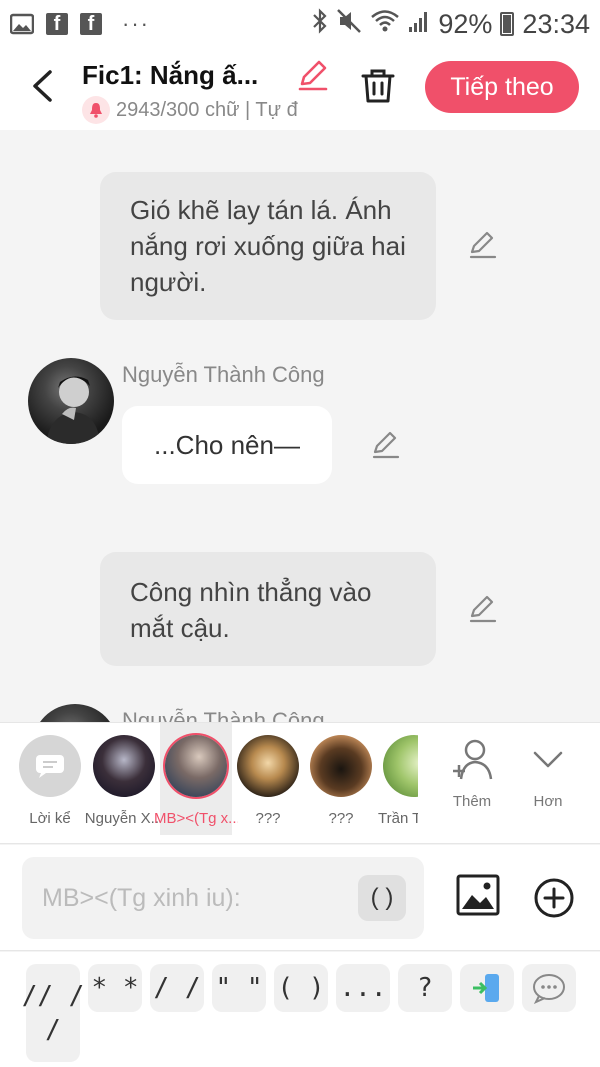 Image resolution: width=600 pixels, height=1067 pixels. I want to click on quick-symbol-button: " ", so click(239, 988).